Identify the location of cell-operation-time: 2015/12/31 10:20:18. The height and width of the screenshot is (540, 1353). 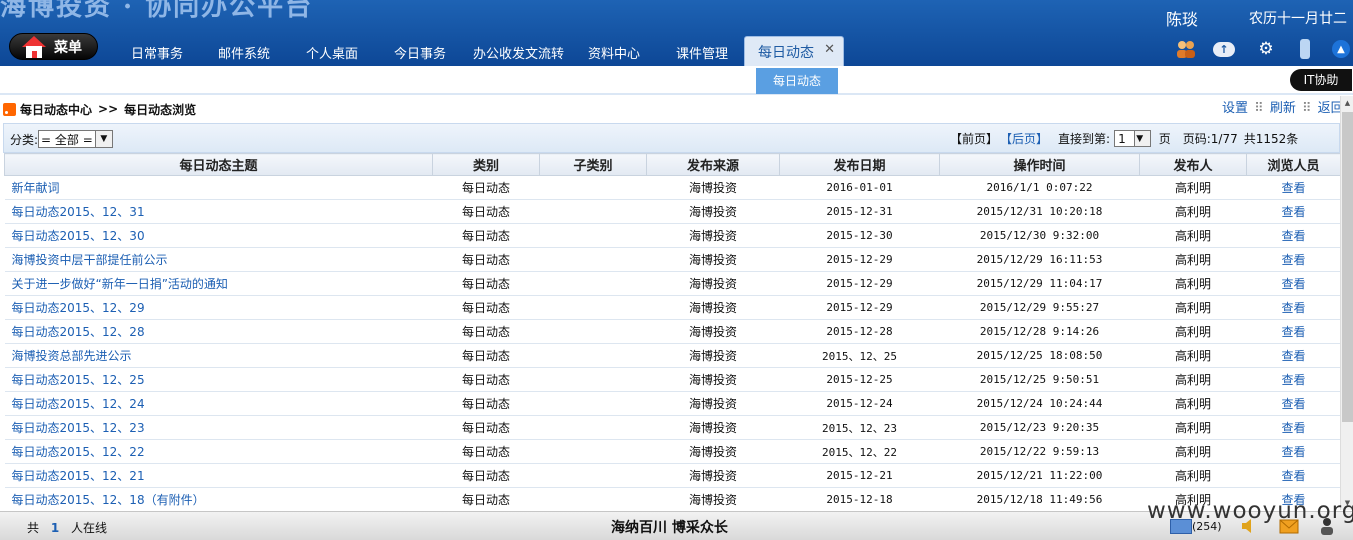
(1039, 211).